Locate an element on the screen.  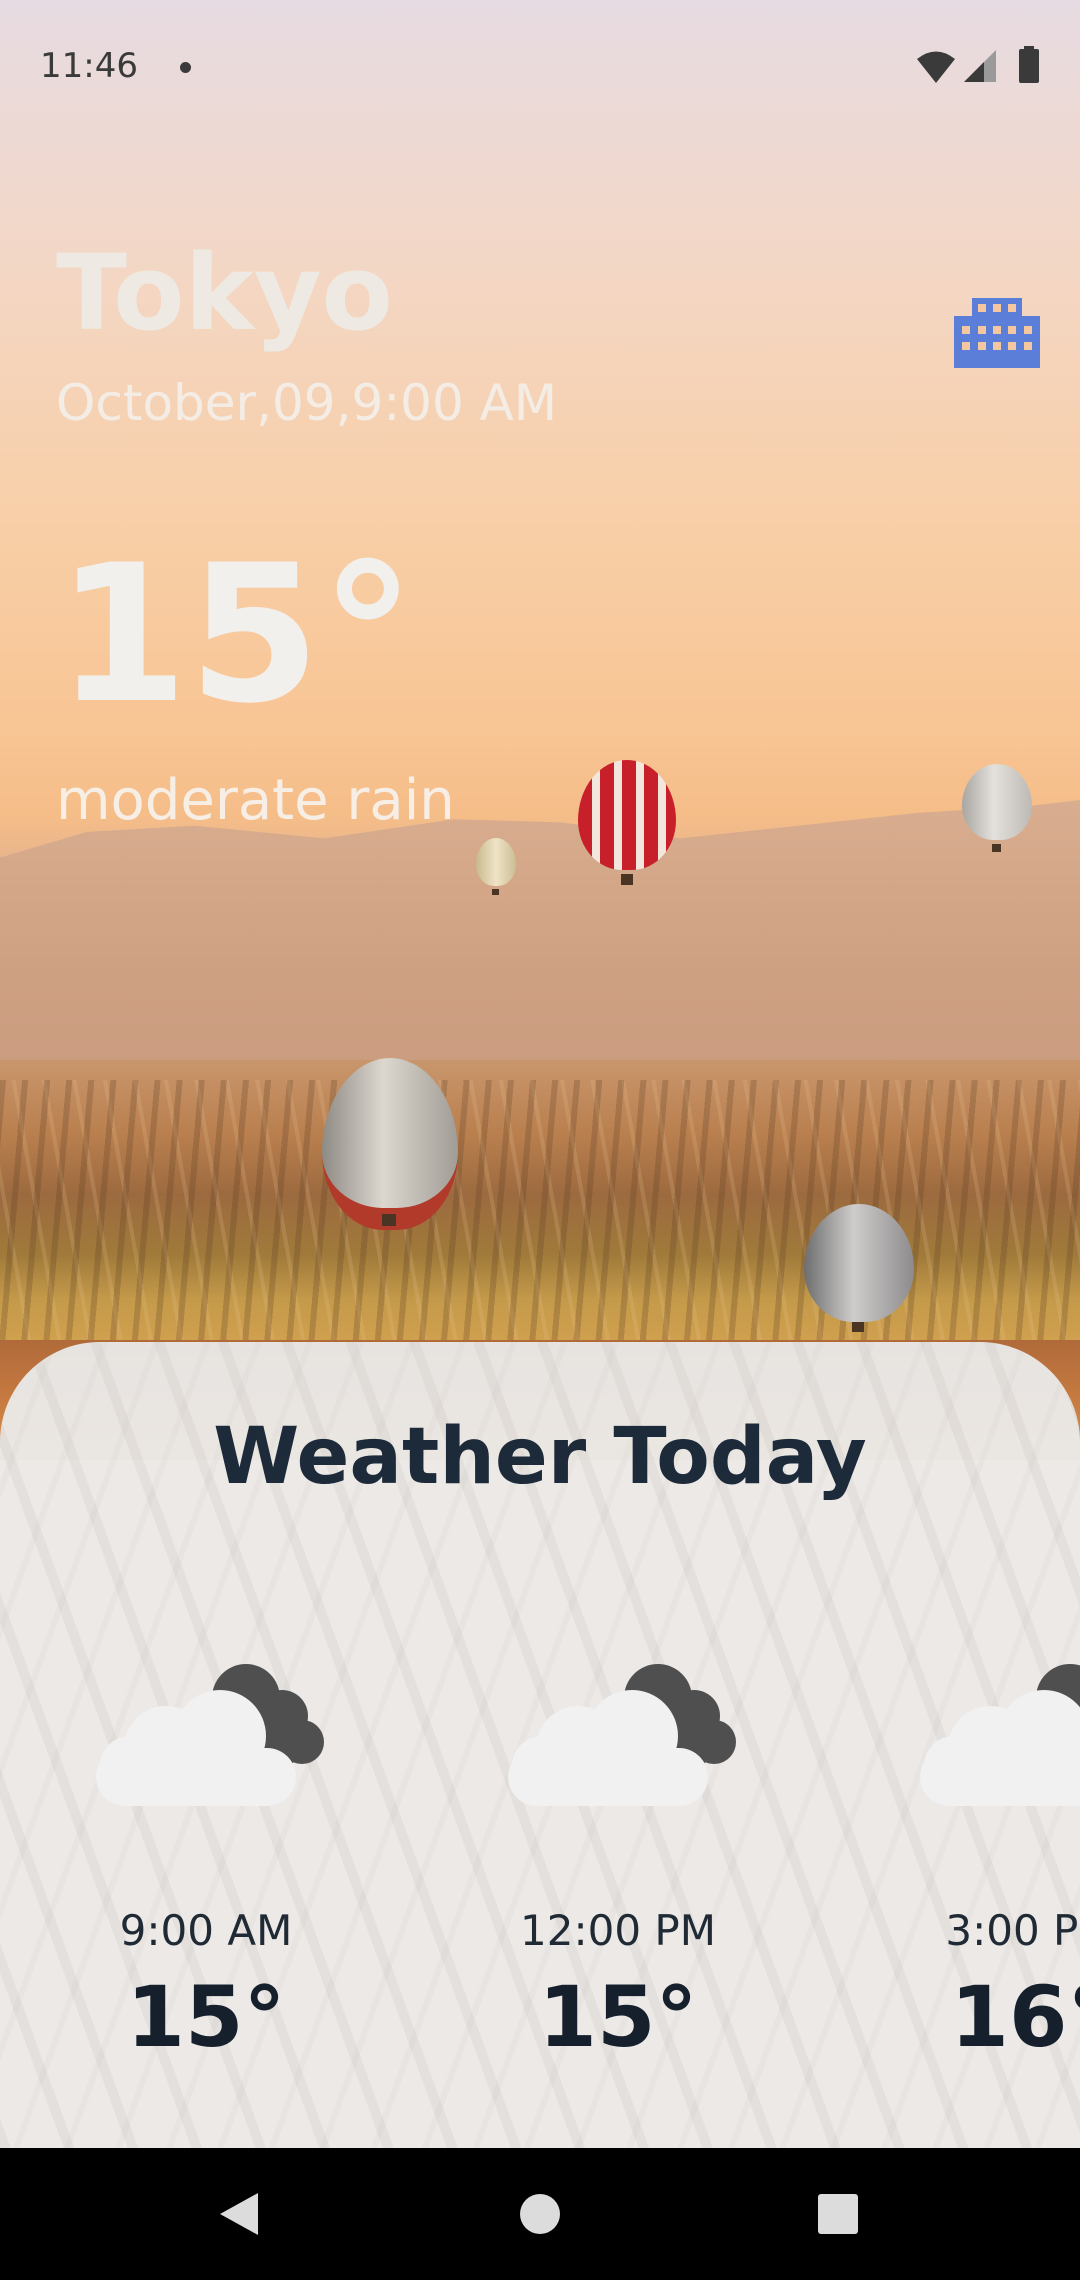
city-buildings-icon is located at coordinates (997, 333).